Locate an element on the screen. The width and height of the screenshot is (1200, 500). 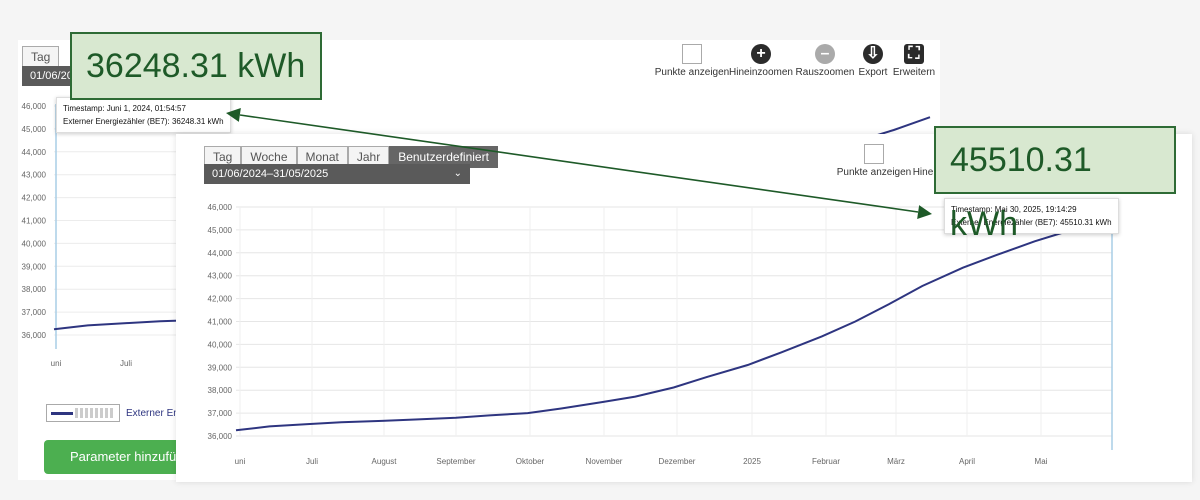
comparison-arrow is located at coordinates (579, 163).